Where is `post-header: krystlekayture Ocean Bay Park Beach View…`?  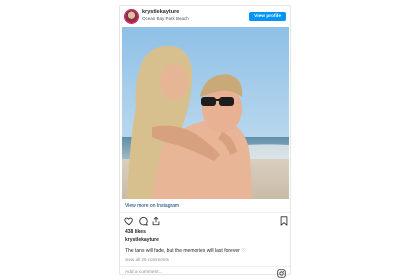
post-header: krystlekayture Ocean Bay Park Beach View… is located at coordinates (205, 16).